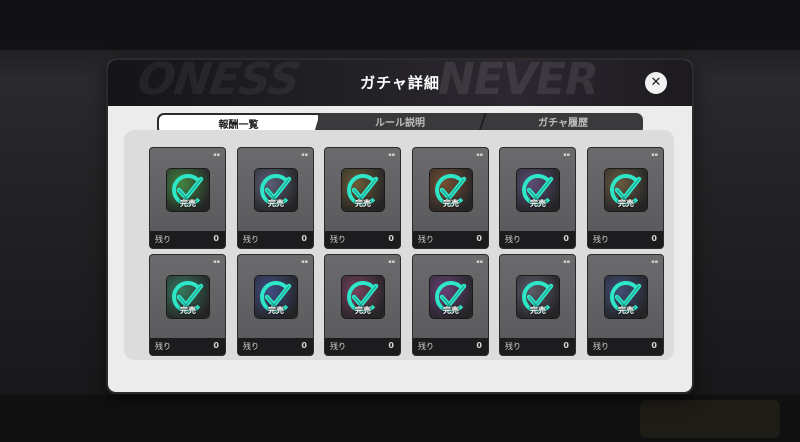  What do you see at coordinates (400, 123) in the screenshot?
I see `tab-label: ルール説明` at bounding box center [400, 123].